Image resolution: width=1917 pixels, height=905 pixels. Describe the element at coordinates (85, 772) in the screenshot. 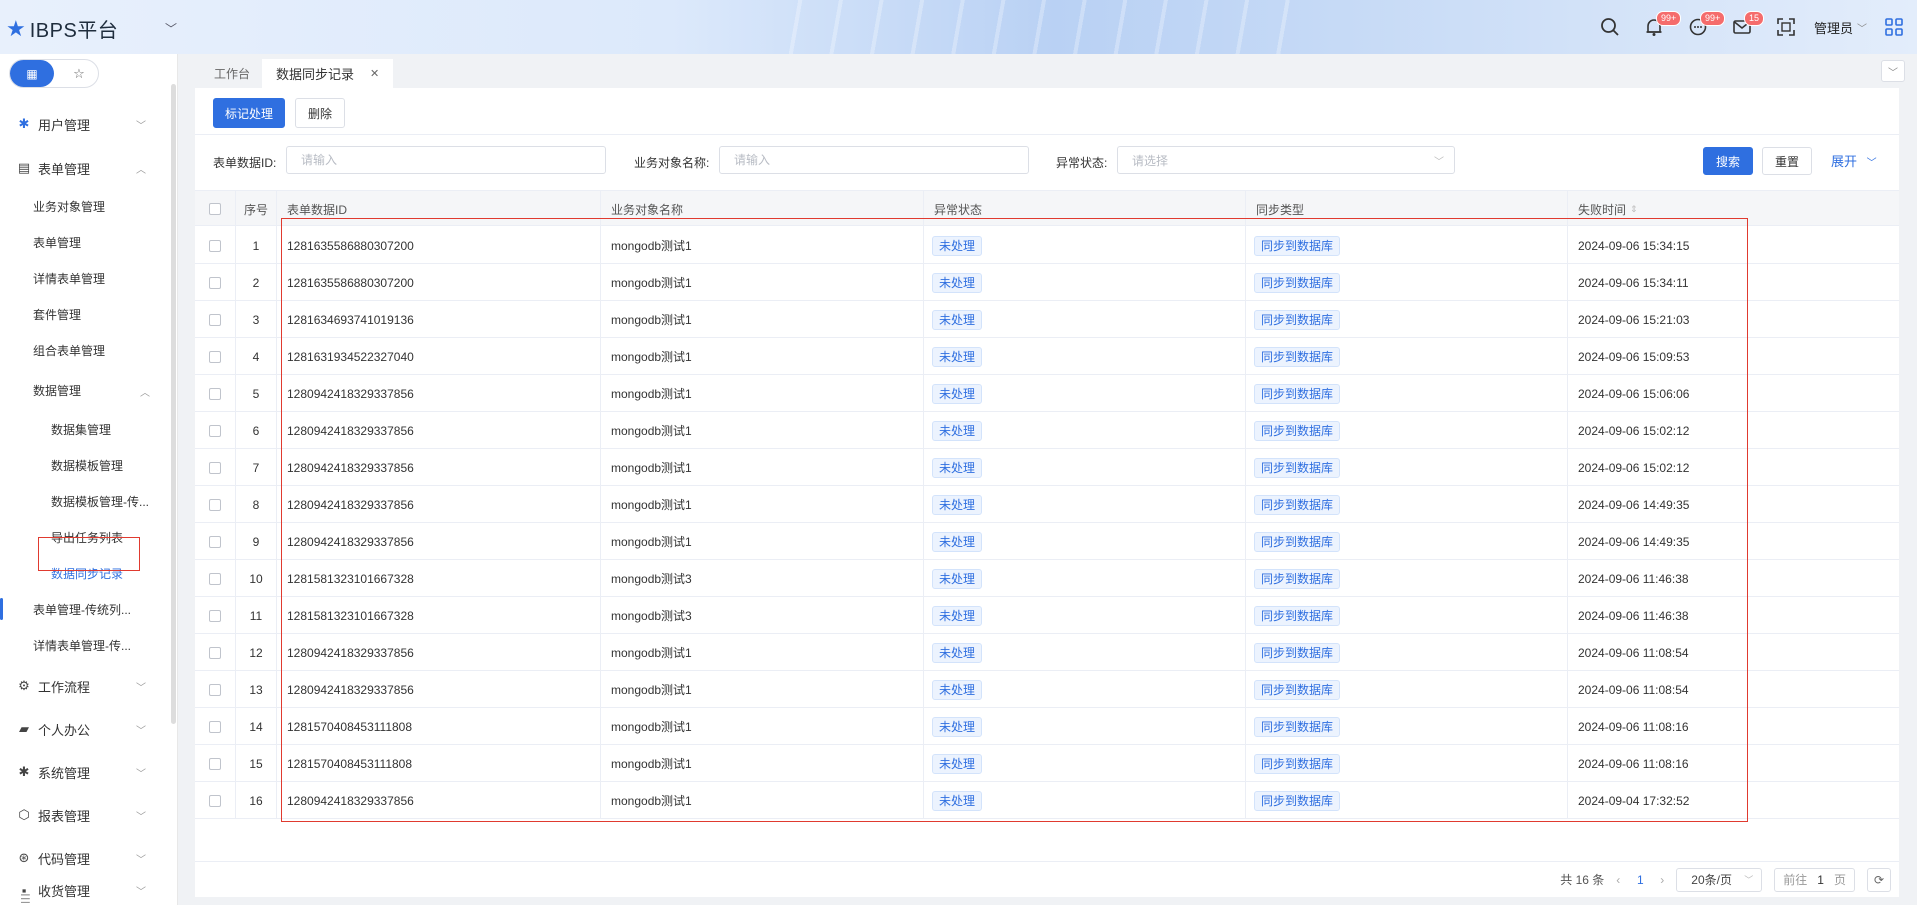

I see `sidebar-item-system: ✱ 系统管理 ﹀` at that location.